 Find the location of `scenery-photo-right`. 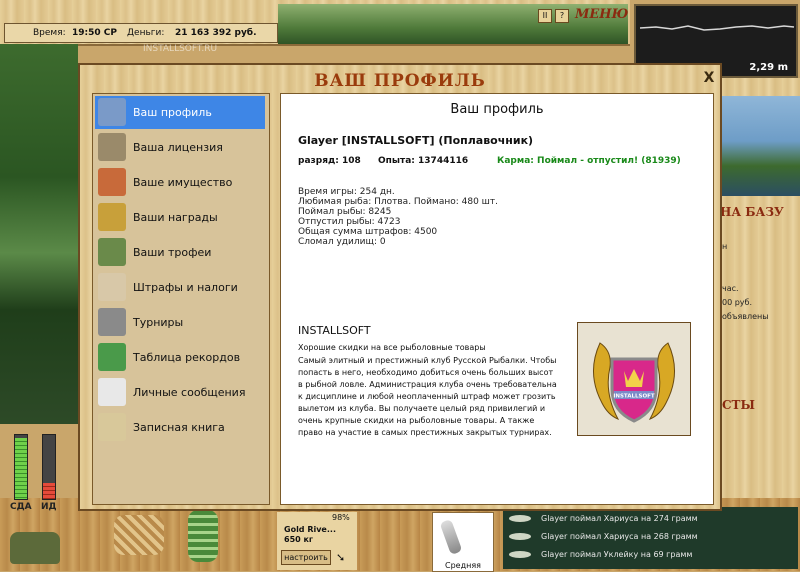

scenery-photo-right is located at coordinates (761, 146).